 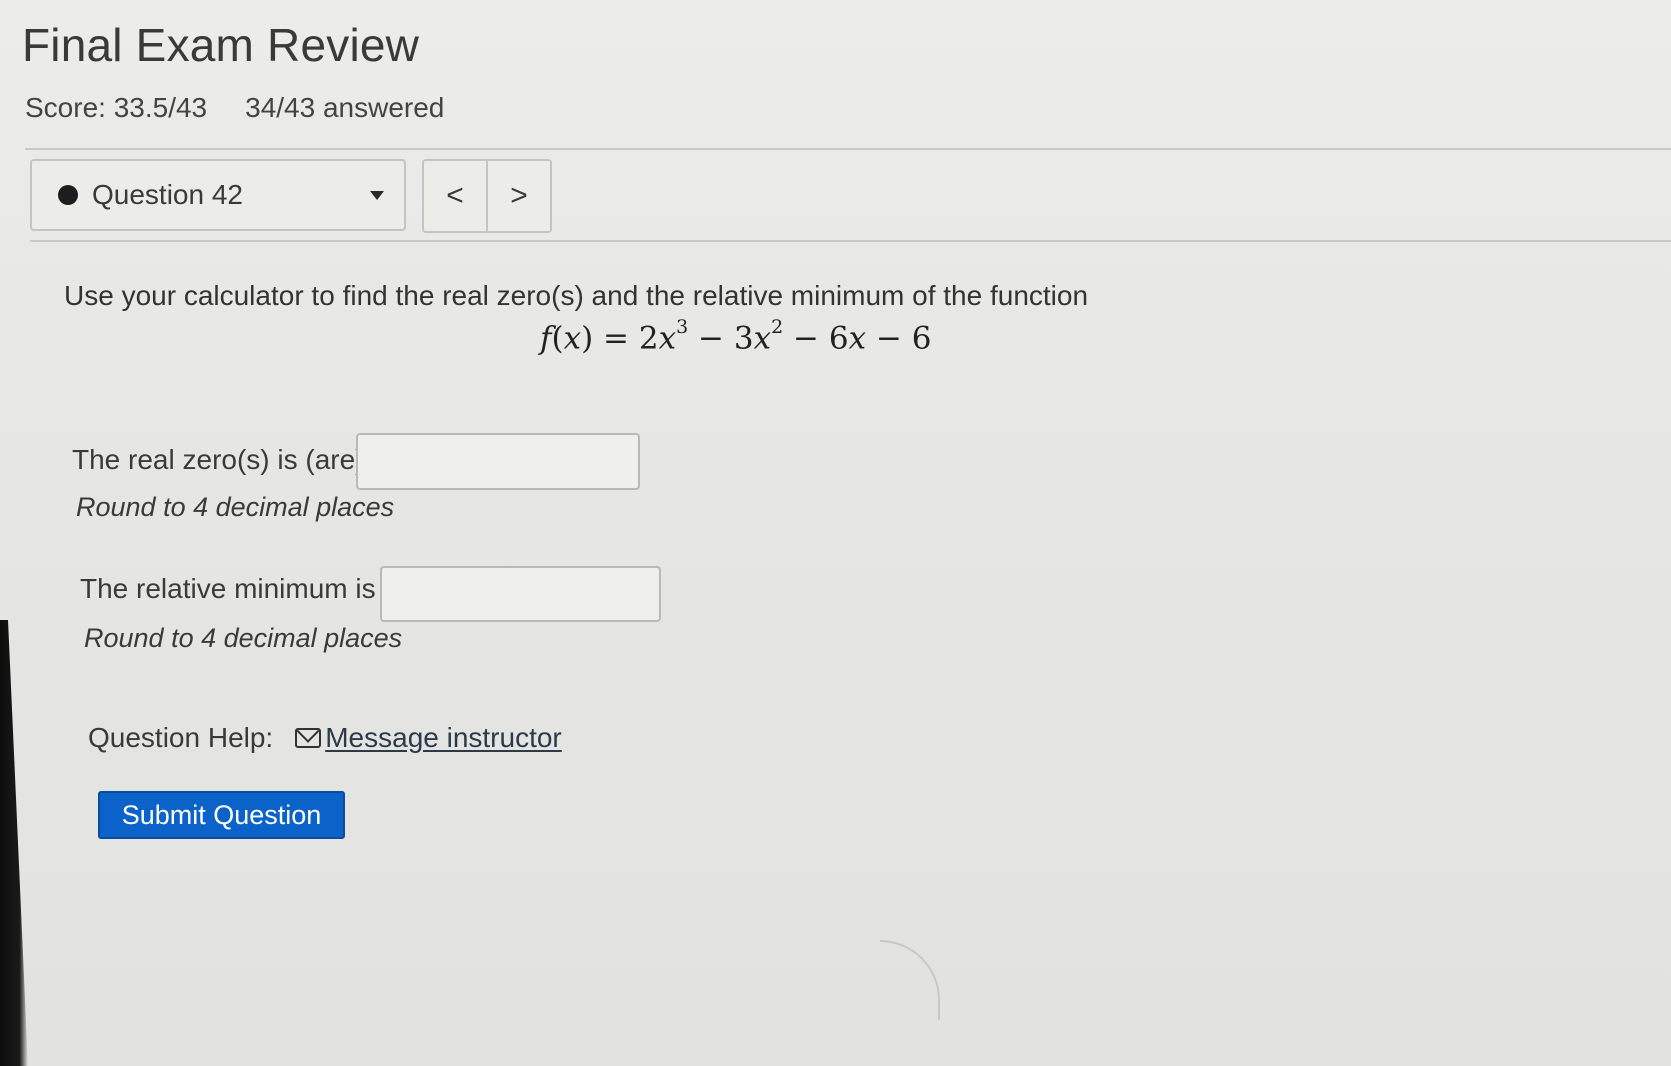 What do you see at coordinates (308, 738) in the screenshot?
I see `mail-icon` at bounding box center [308, 738].